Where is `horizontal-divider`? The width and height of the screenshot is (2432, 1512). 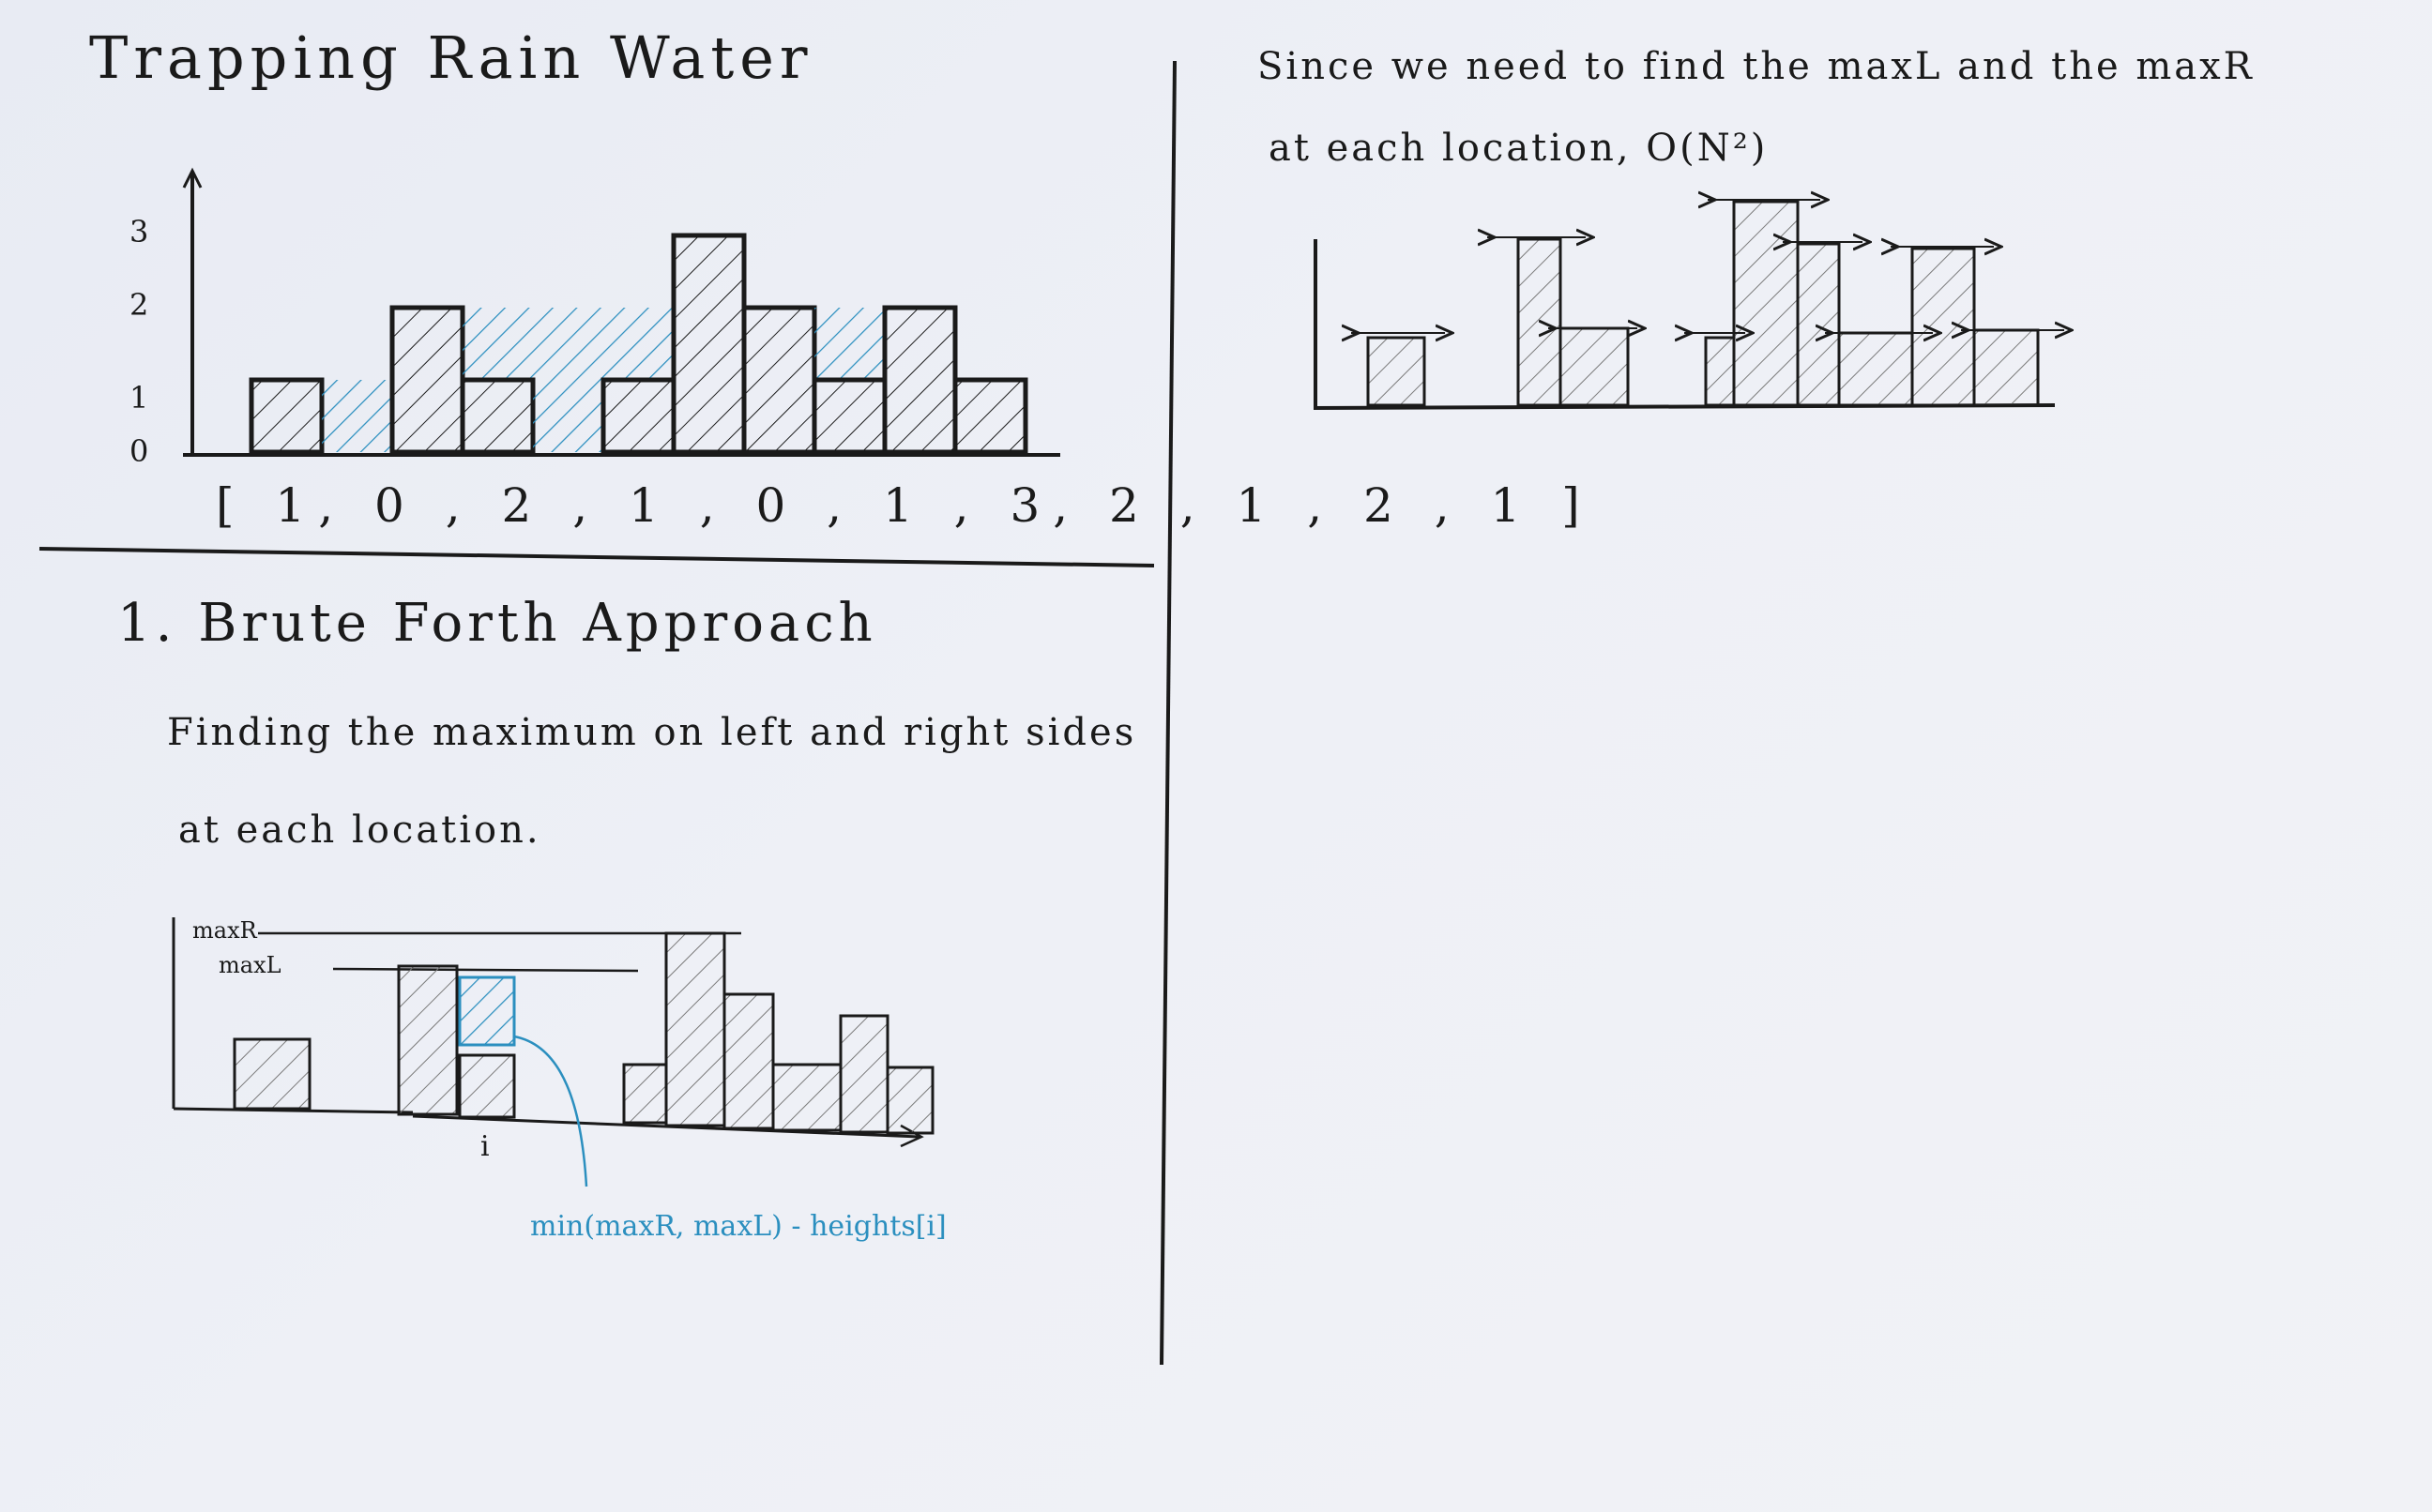
horizontal-divider is located at coordinates (596, 557).